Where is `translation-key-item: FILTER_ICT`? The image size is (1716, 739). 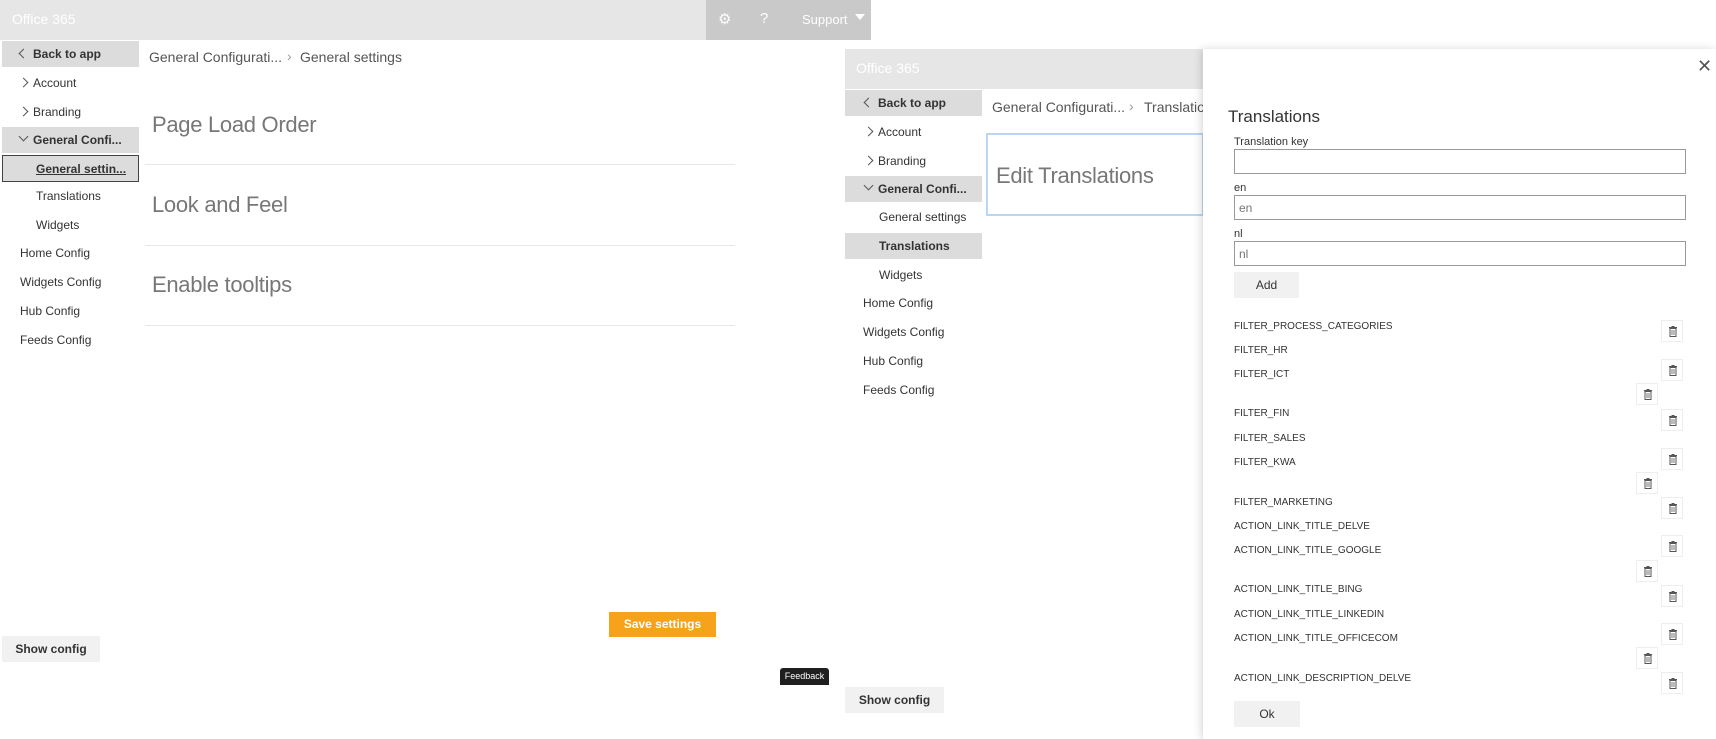
translation-key-item: FILTER_ICT is located at coordinates (1262, 374).